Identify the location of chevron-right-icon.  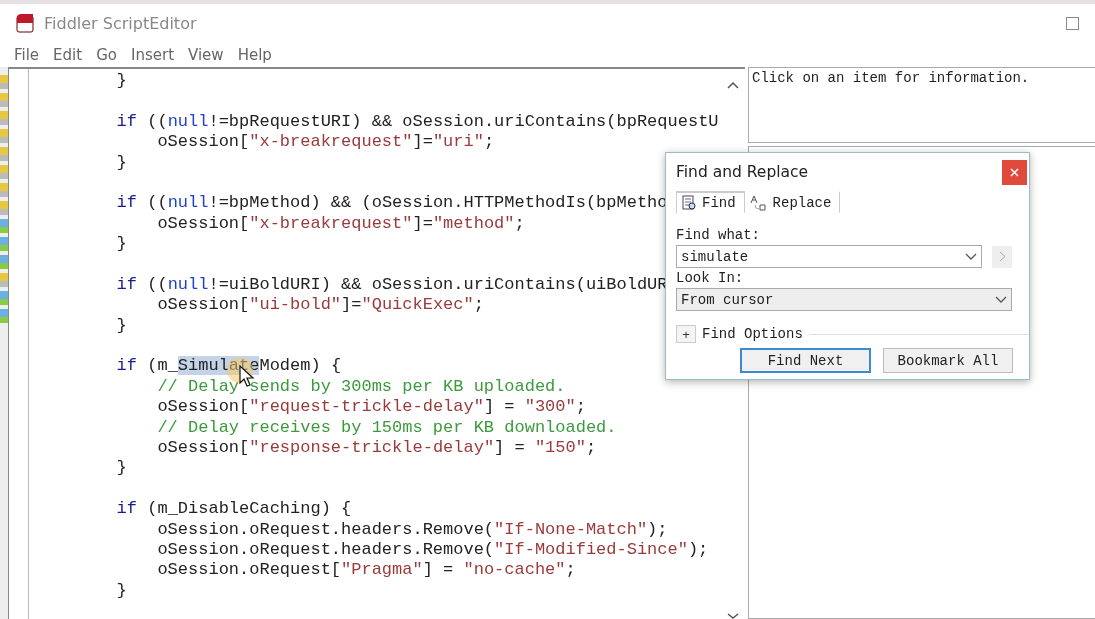
(1002, 256).